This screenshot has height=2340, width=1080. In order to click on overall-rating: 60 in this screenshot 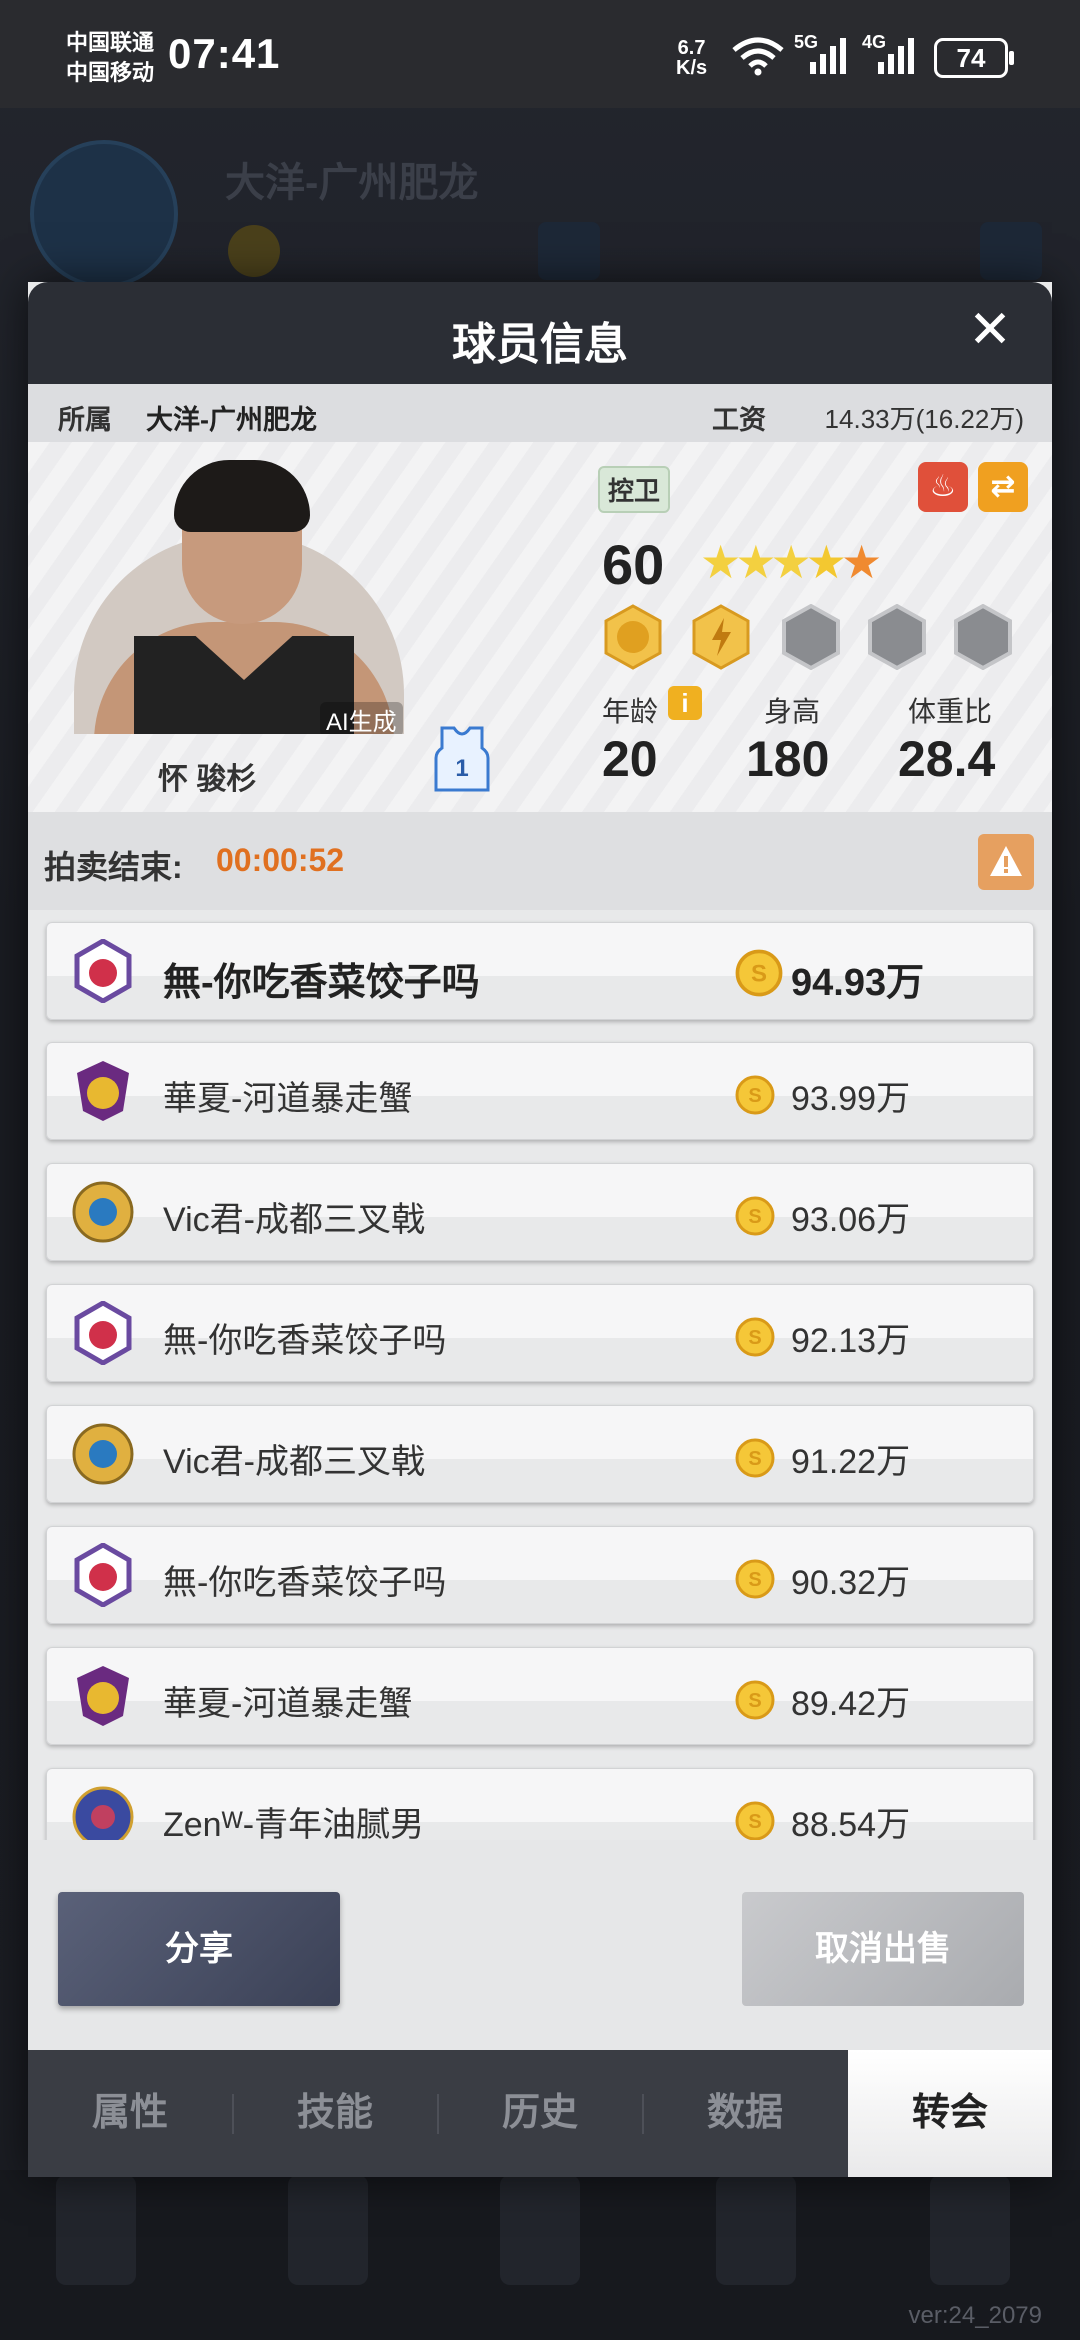, I will do `click(633, 564)`.